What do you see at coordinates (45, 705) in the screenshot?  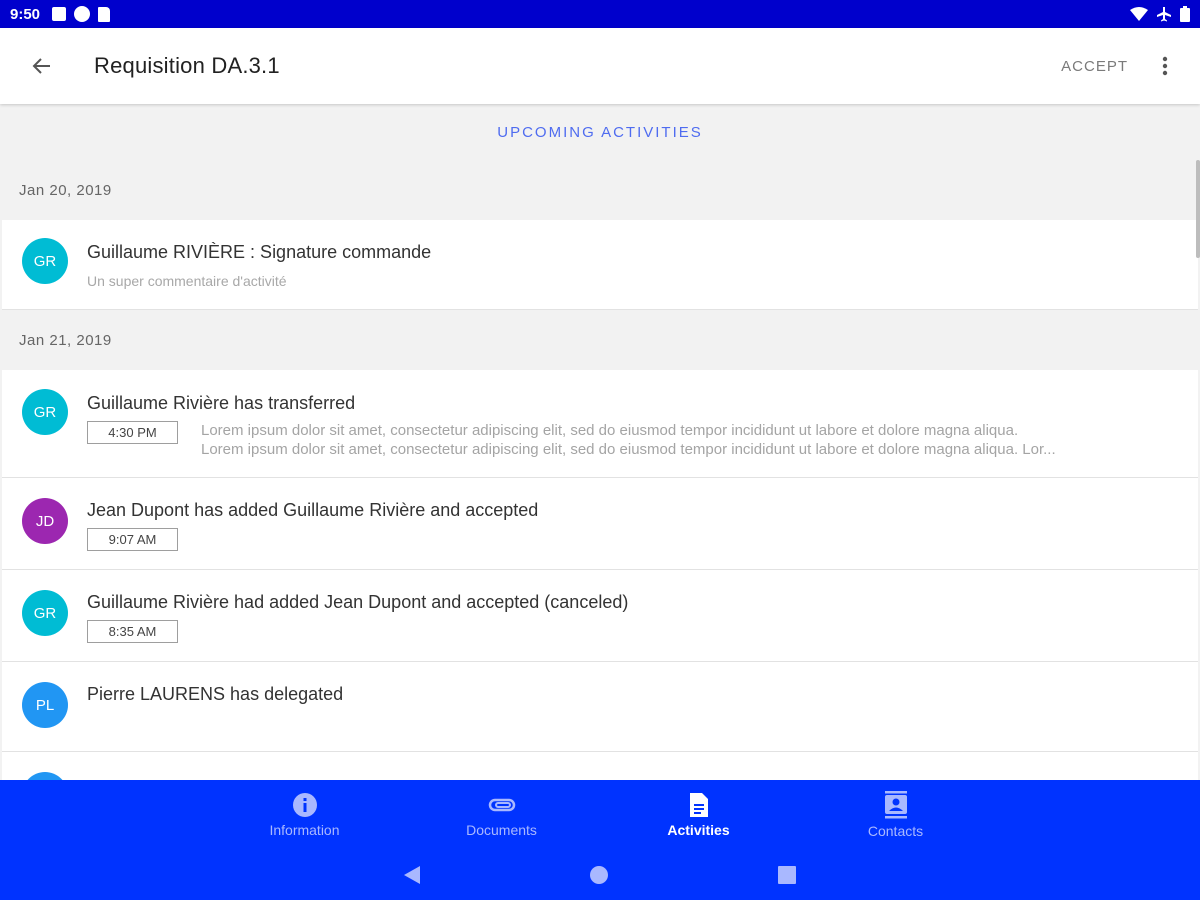 I see `avatar: PL` at bounding box center [45, 705].